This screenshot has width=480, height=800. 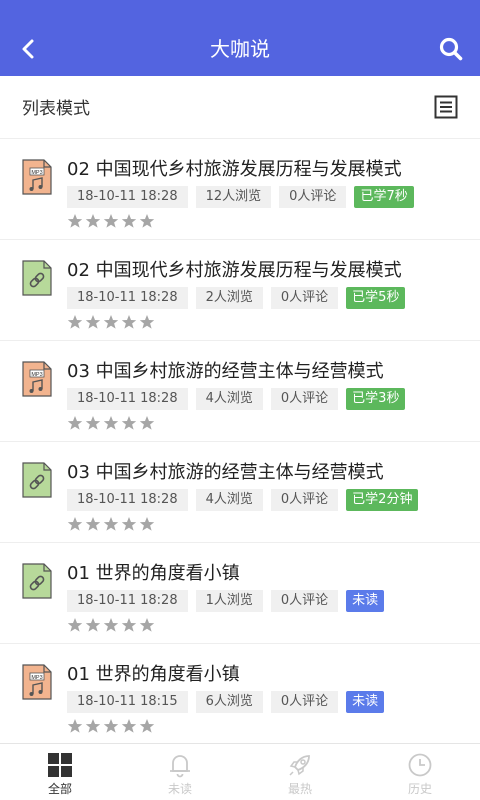 I want to click on item-views: 12人浏览, so click(x=233, y=197).